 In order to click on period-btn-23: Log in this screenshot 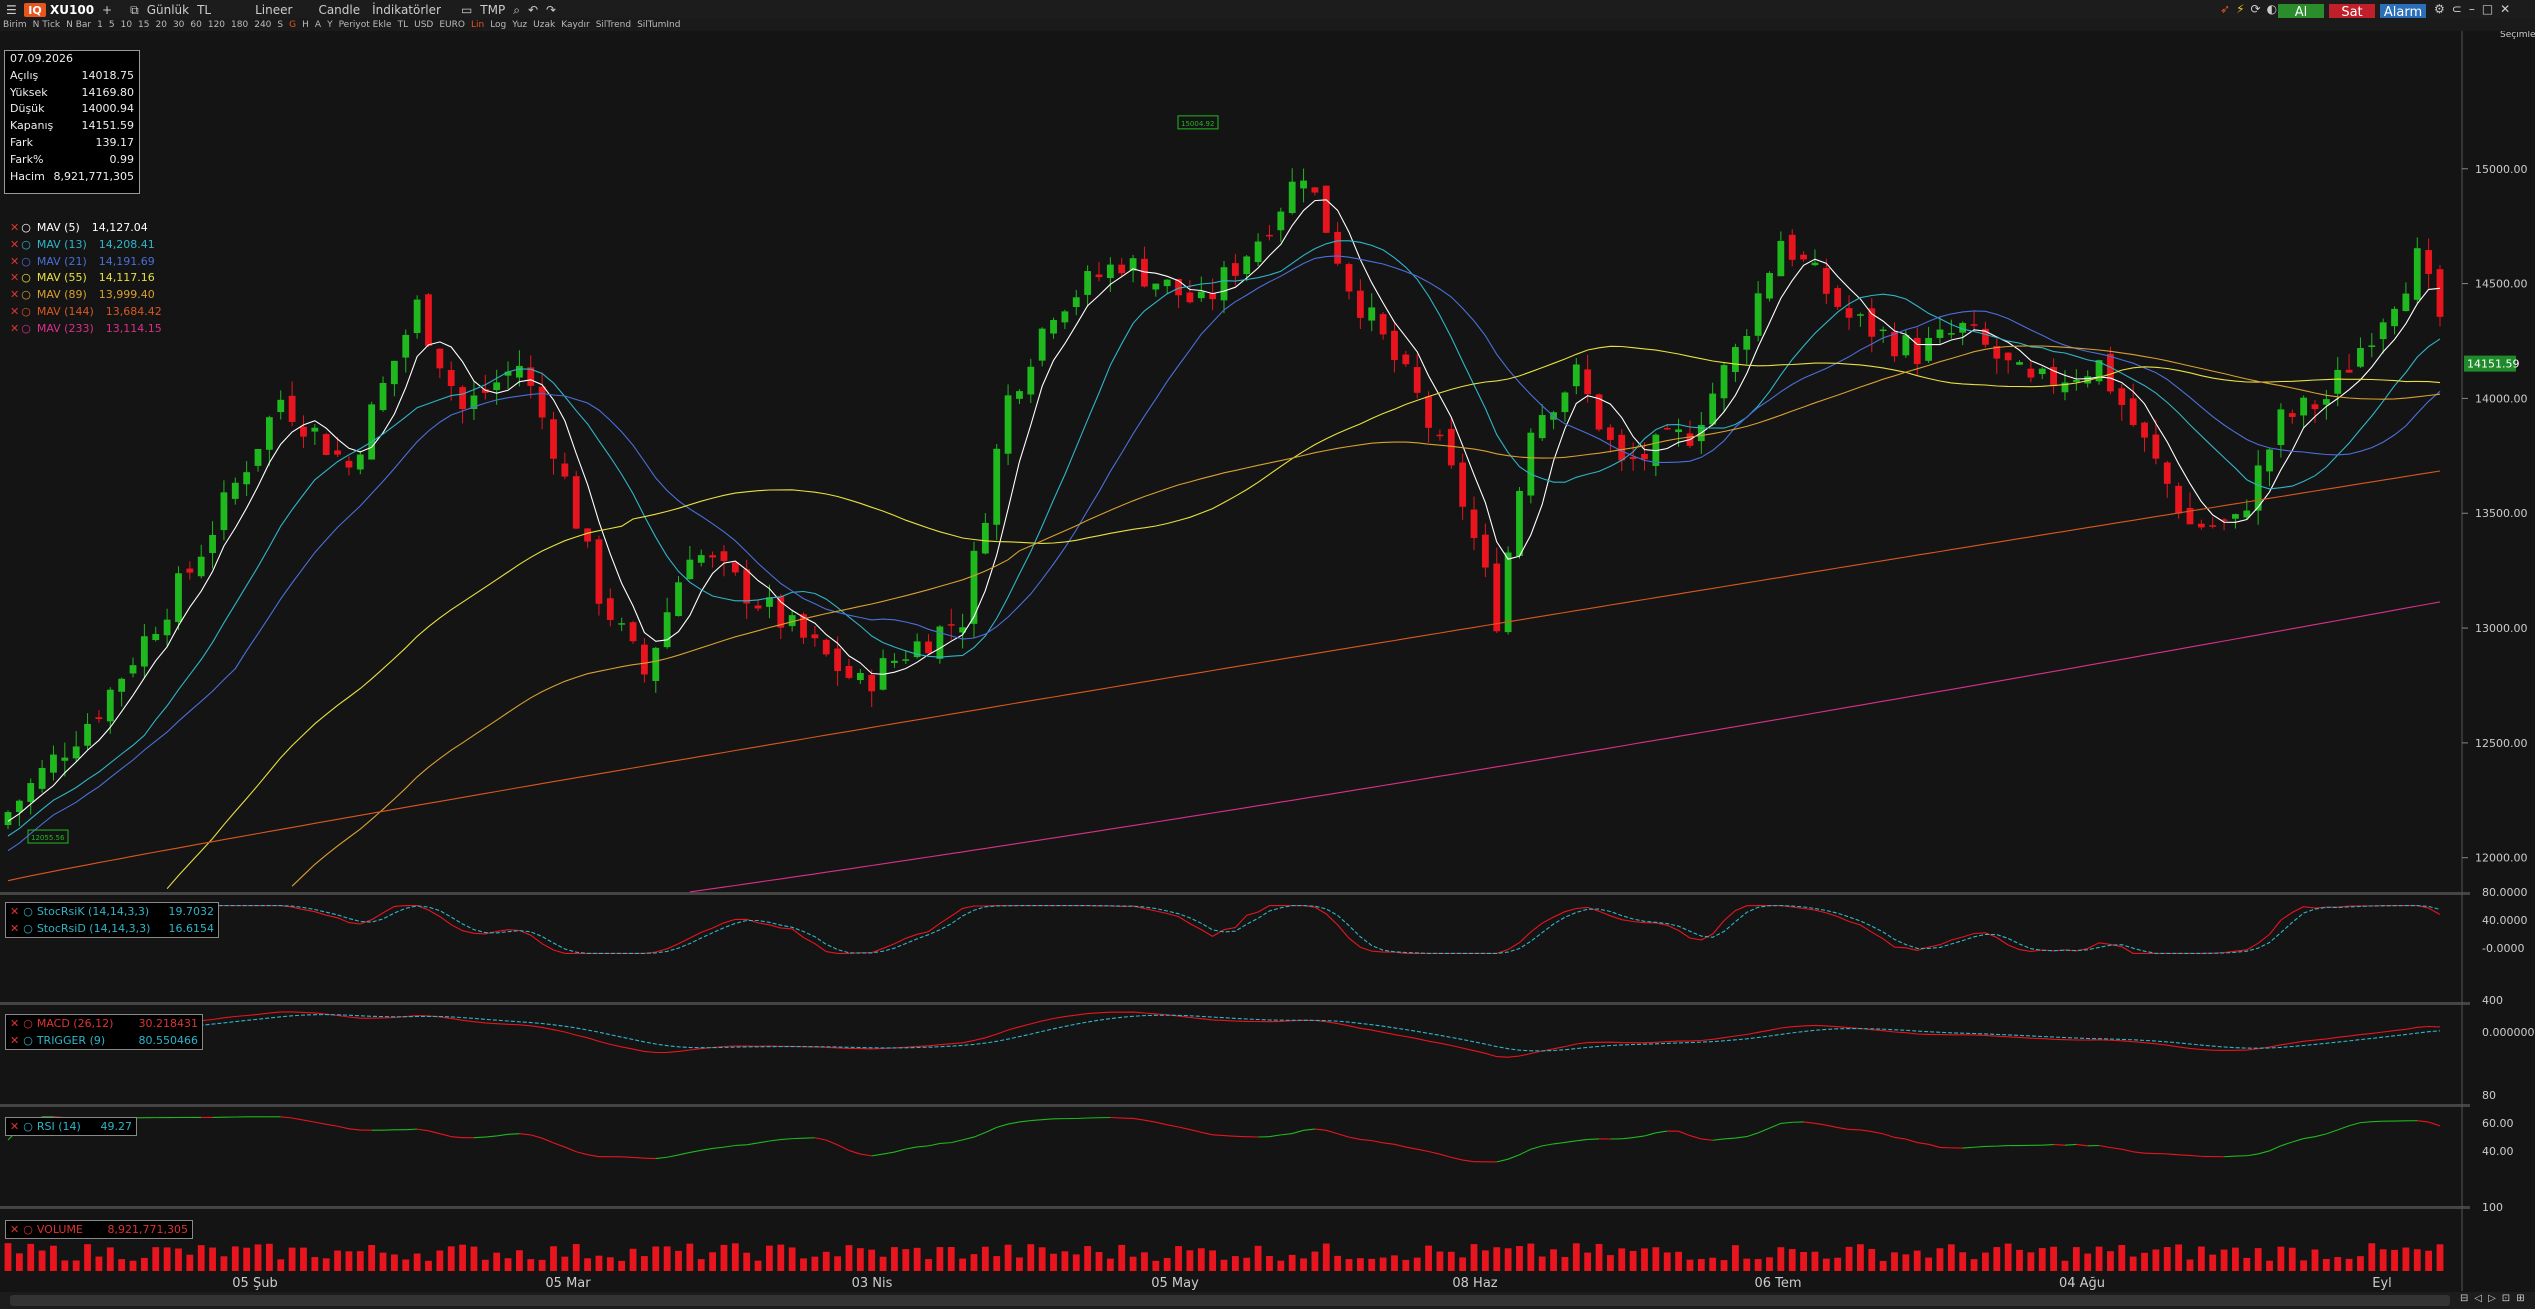, I will do `click(498, 25)`.